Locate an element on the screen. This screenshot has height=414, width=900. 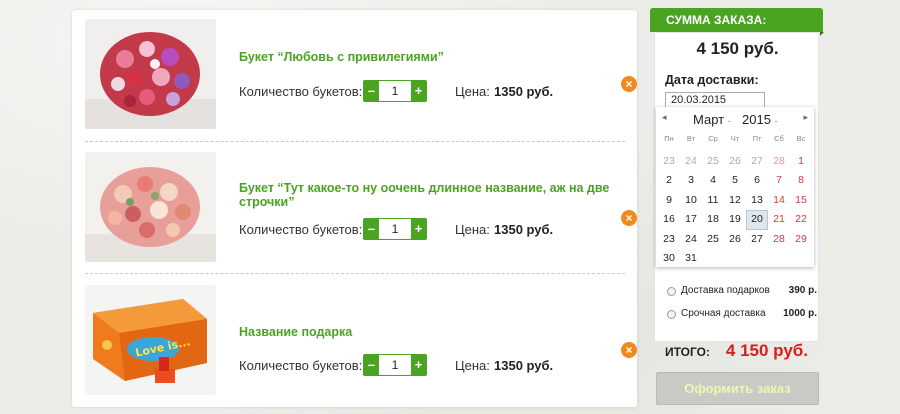
flower-bouquet-photo is located at coordinates (150, 74).